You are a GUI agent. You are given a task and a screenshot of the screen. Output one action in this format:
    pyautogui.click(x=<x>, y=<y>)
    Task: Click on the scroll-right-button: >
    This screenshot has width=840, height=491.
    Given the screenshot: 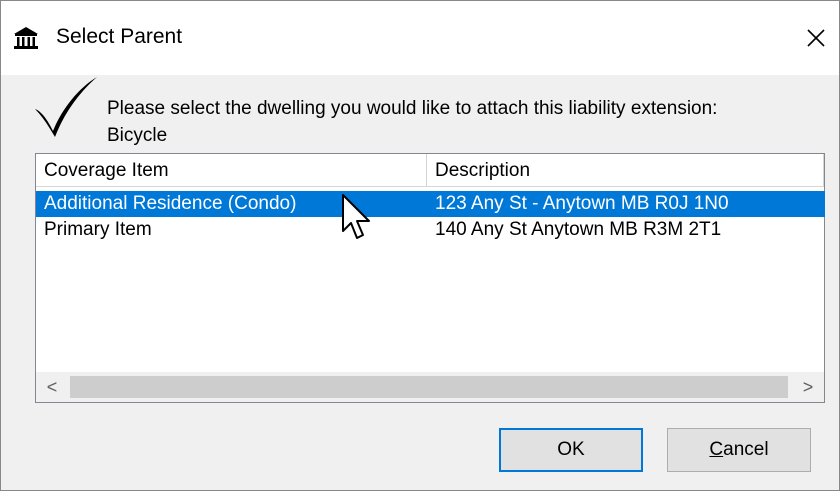 What is the action you would take?
    pyautogui.click(x=808, y=387)
    